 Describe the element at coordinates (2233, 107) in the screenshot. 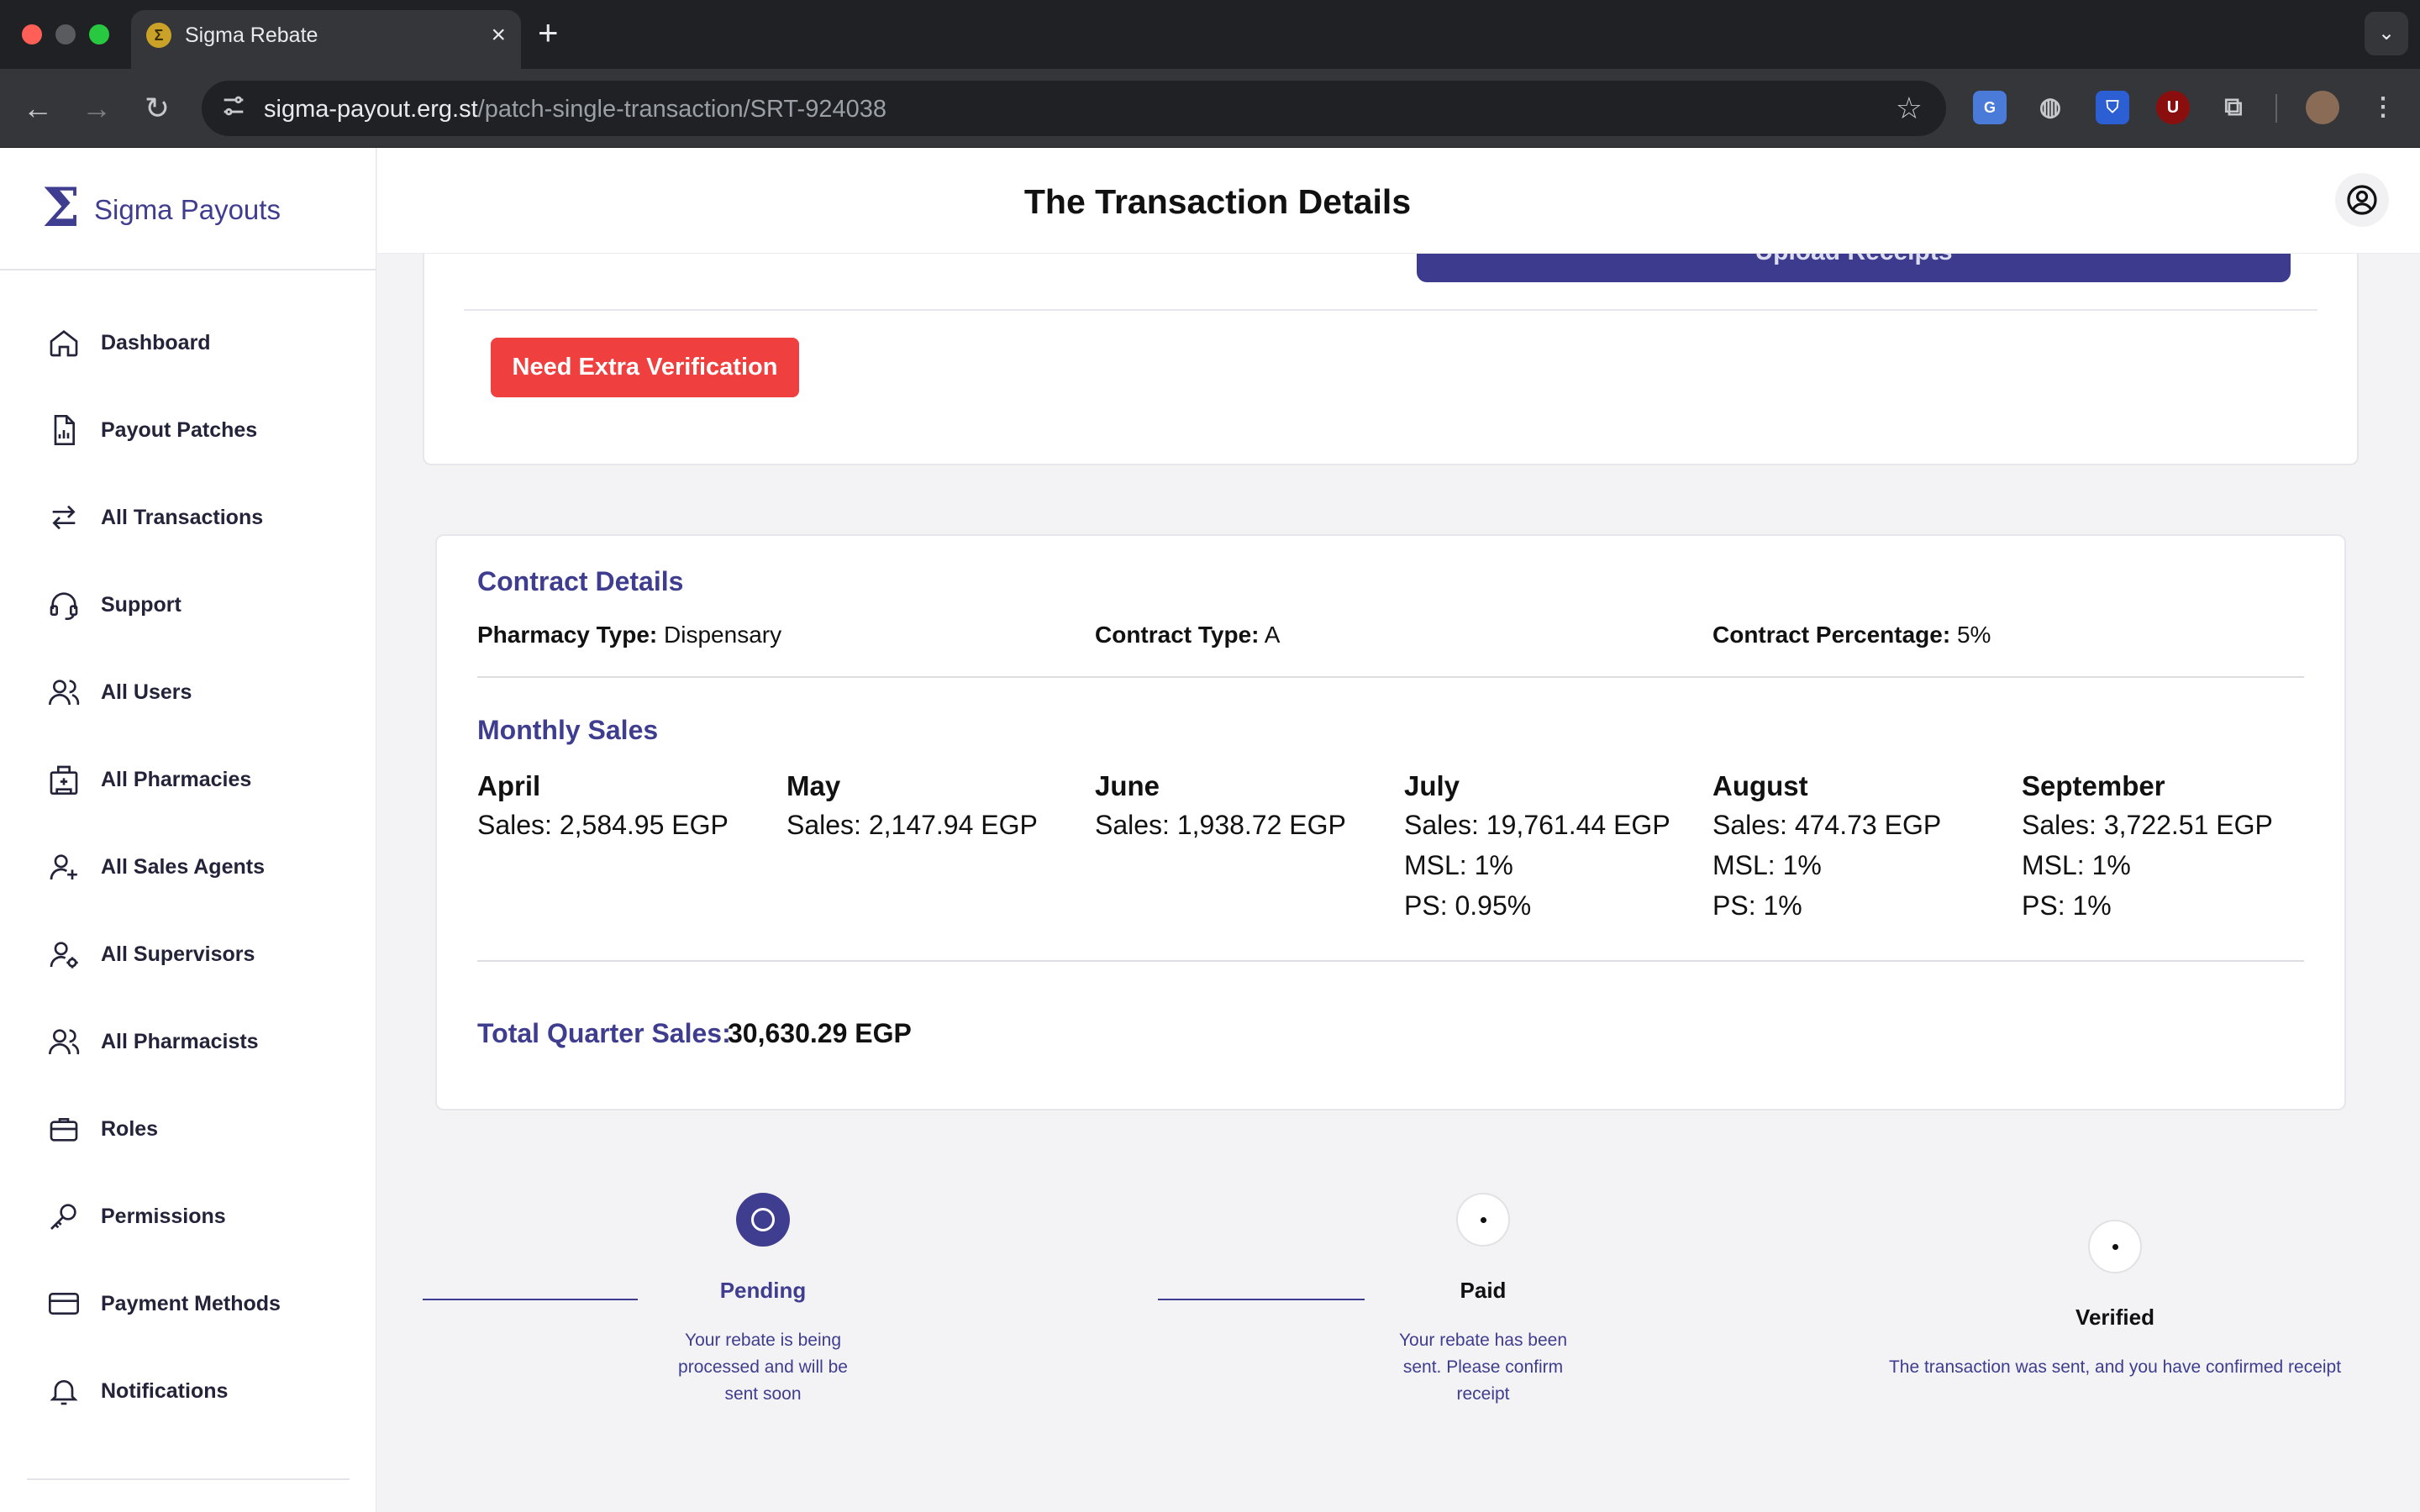

I see `extensions-puzzle-icon: ⧉` at that location.